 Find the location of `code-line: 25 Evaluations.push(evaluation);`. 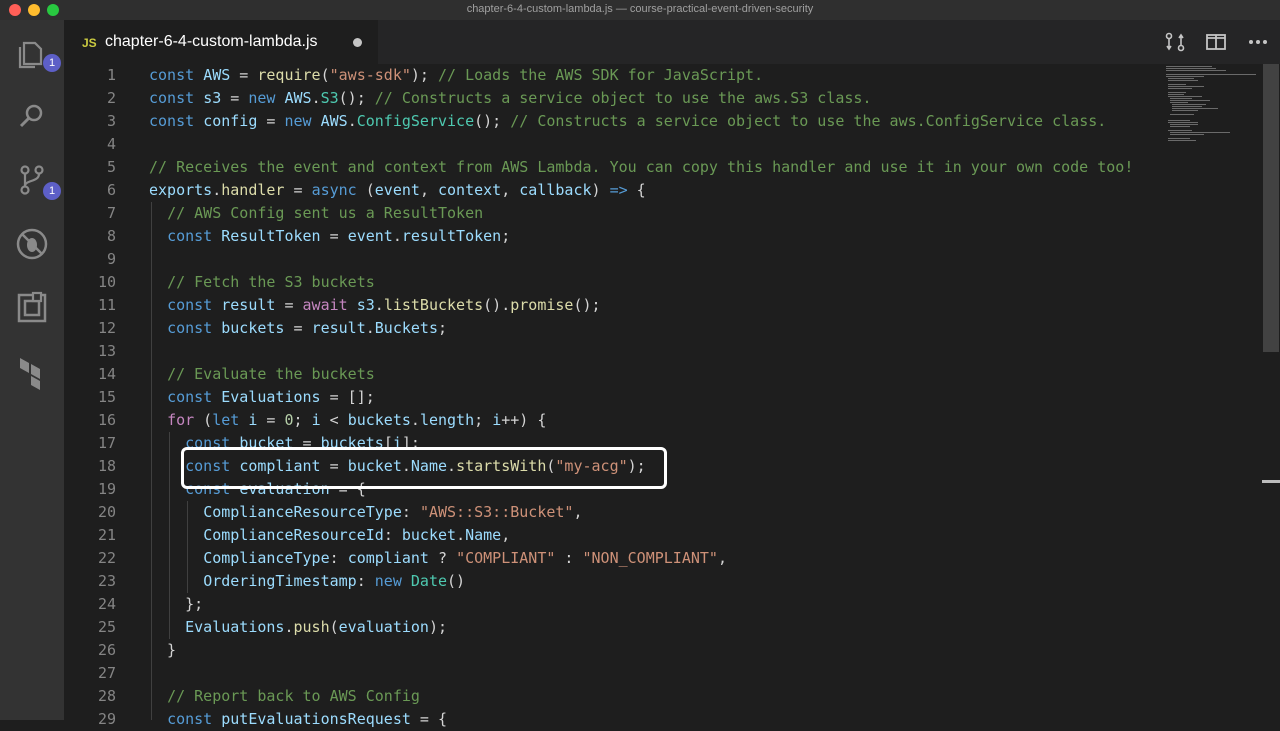

code-line: 25 Evaluations.push(evaluation); is located at coordinates (613, 627).